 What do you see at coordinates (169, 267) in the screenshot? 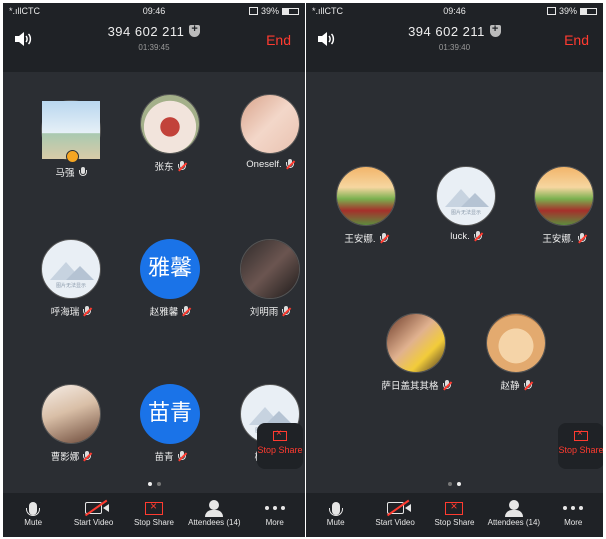
I see `avatar-text: 雅馨` at bounding box center [169, 267].